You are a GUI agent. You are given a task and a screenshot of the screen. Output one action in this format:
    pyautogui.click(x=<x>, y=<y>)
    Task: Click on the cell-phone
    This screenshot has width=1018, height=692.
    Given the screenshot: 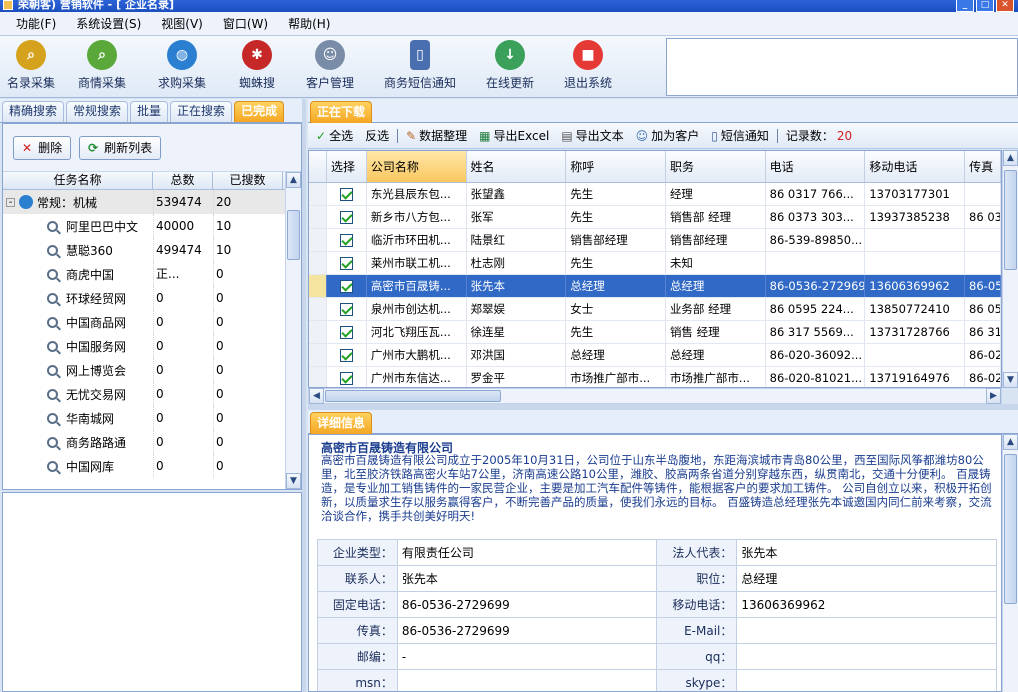 What is the action you would take?
    pyautogui.click(x=816, y=263)
    